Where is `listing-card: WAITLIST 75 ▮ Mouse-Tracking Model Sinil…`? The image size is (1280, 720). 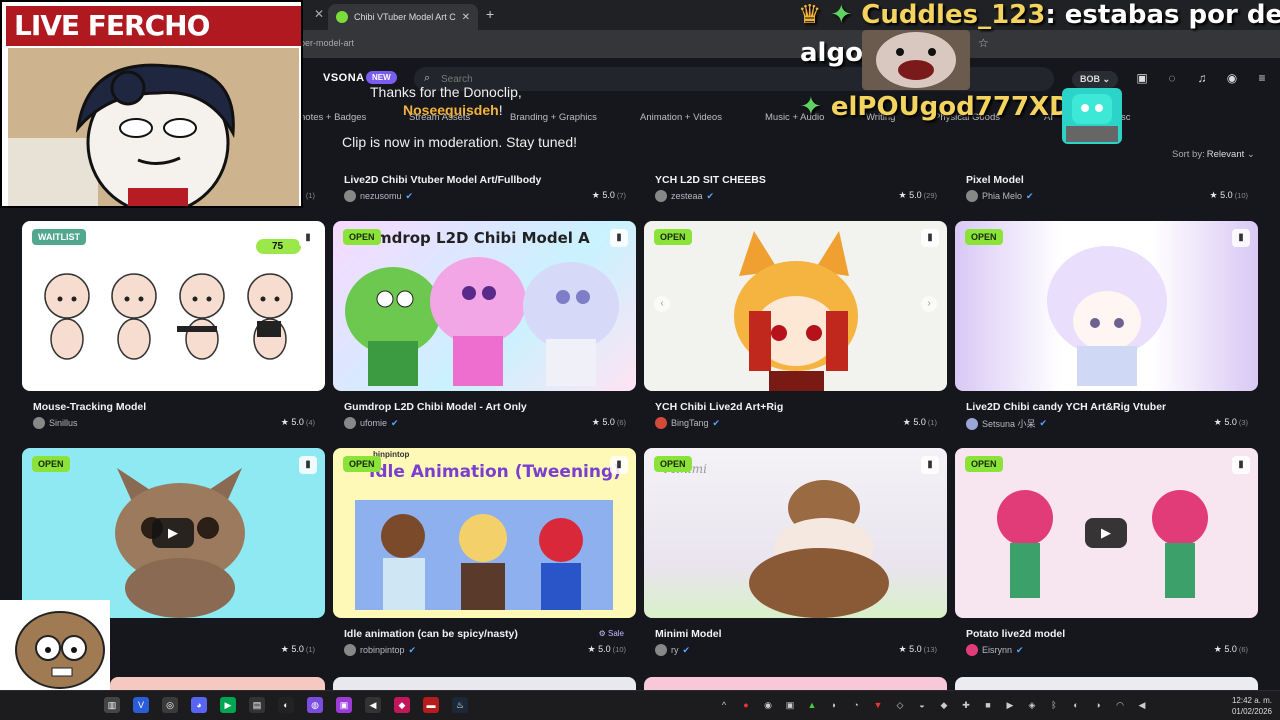 listing-card: WAITLIST 75 ▮ Mouse-Tracking Model Sinil… is located at coordinates (173, 326).